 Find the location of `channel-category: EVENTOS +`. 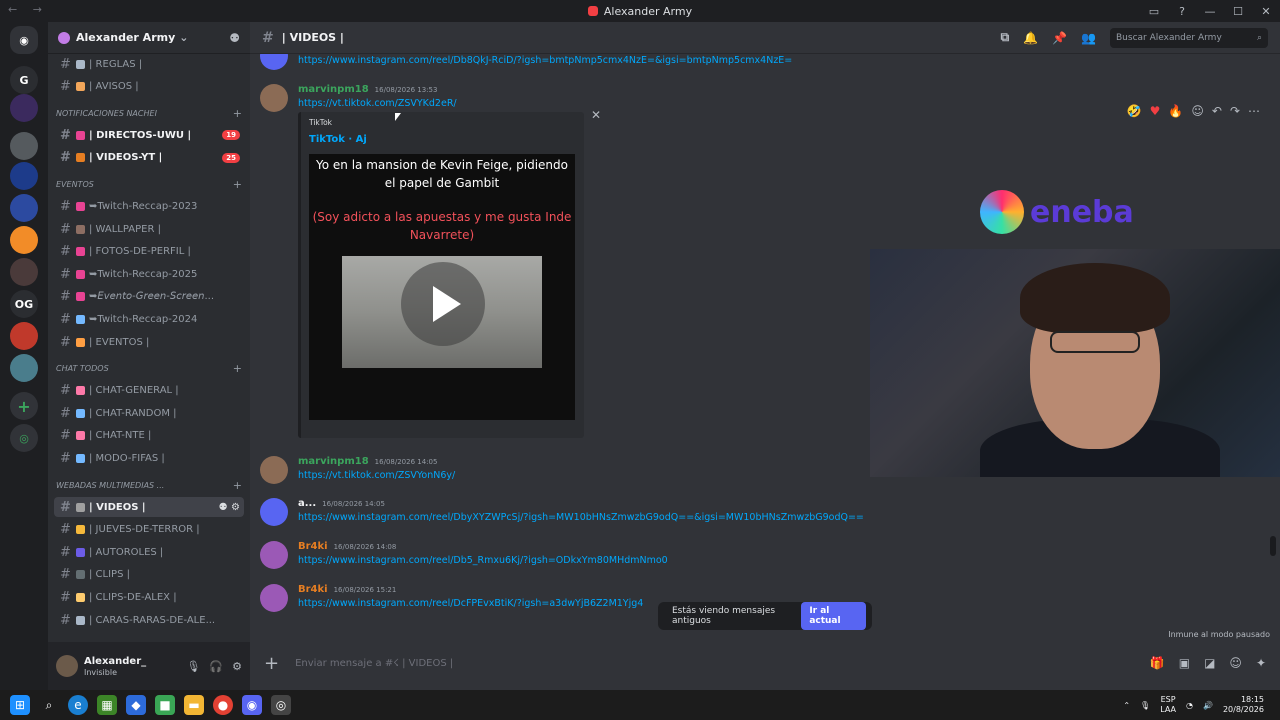

channel-category: EVENTOS + is located at coordinates (149, 184).